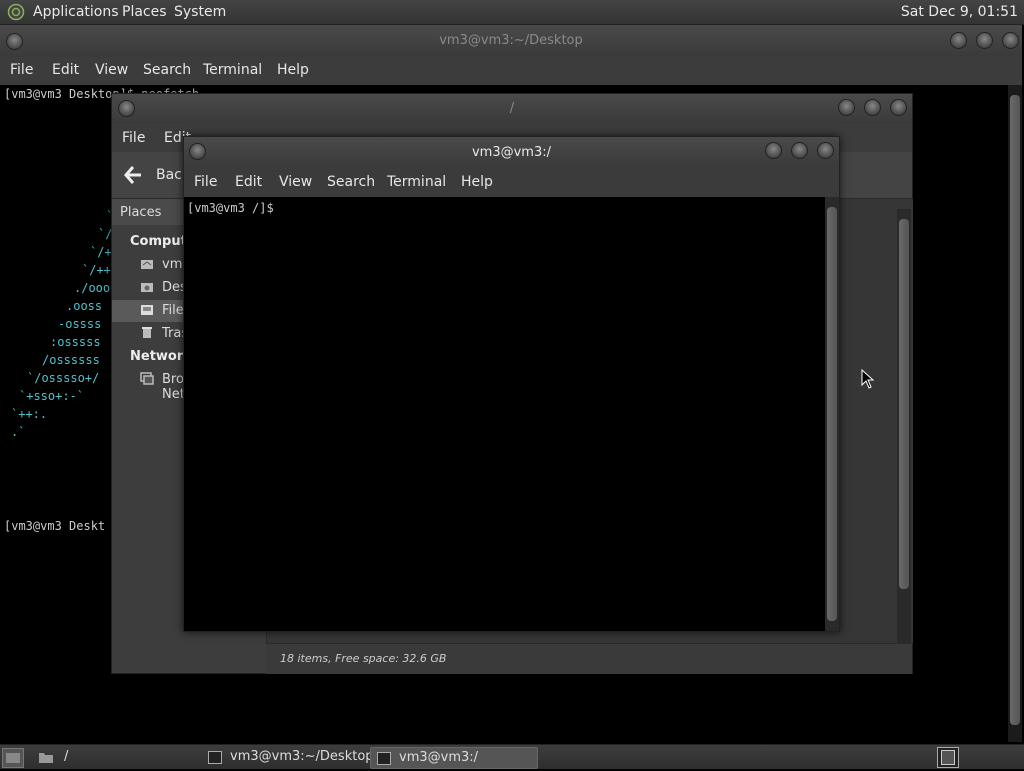 This screenshot has height=771, width=1024. I want to click on ascii-art-line: `++:., so click(29, 414).